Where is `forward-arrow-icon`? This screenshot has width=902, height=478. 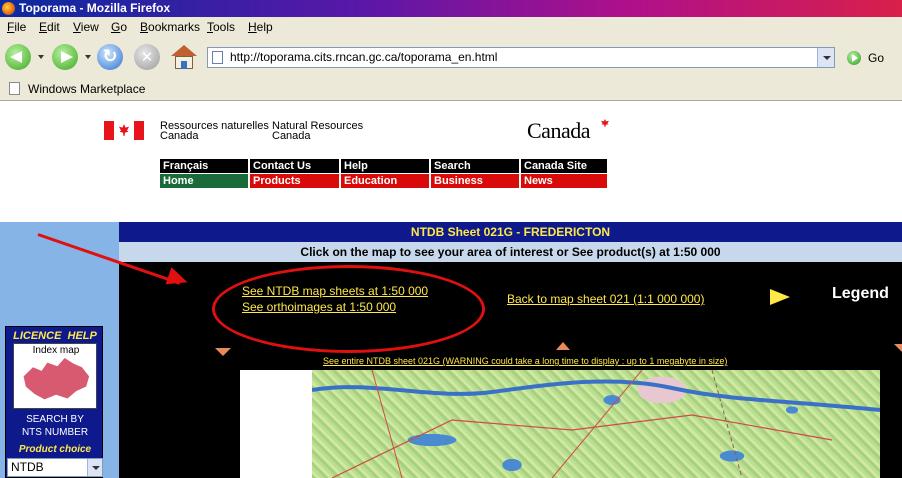
forward-arrow-icon is located at coordinates (67, 57).